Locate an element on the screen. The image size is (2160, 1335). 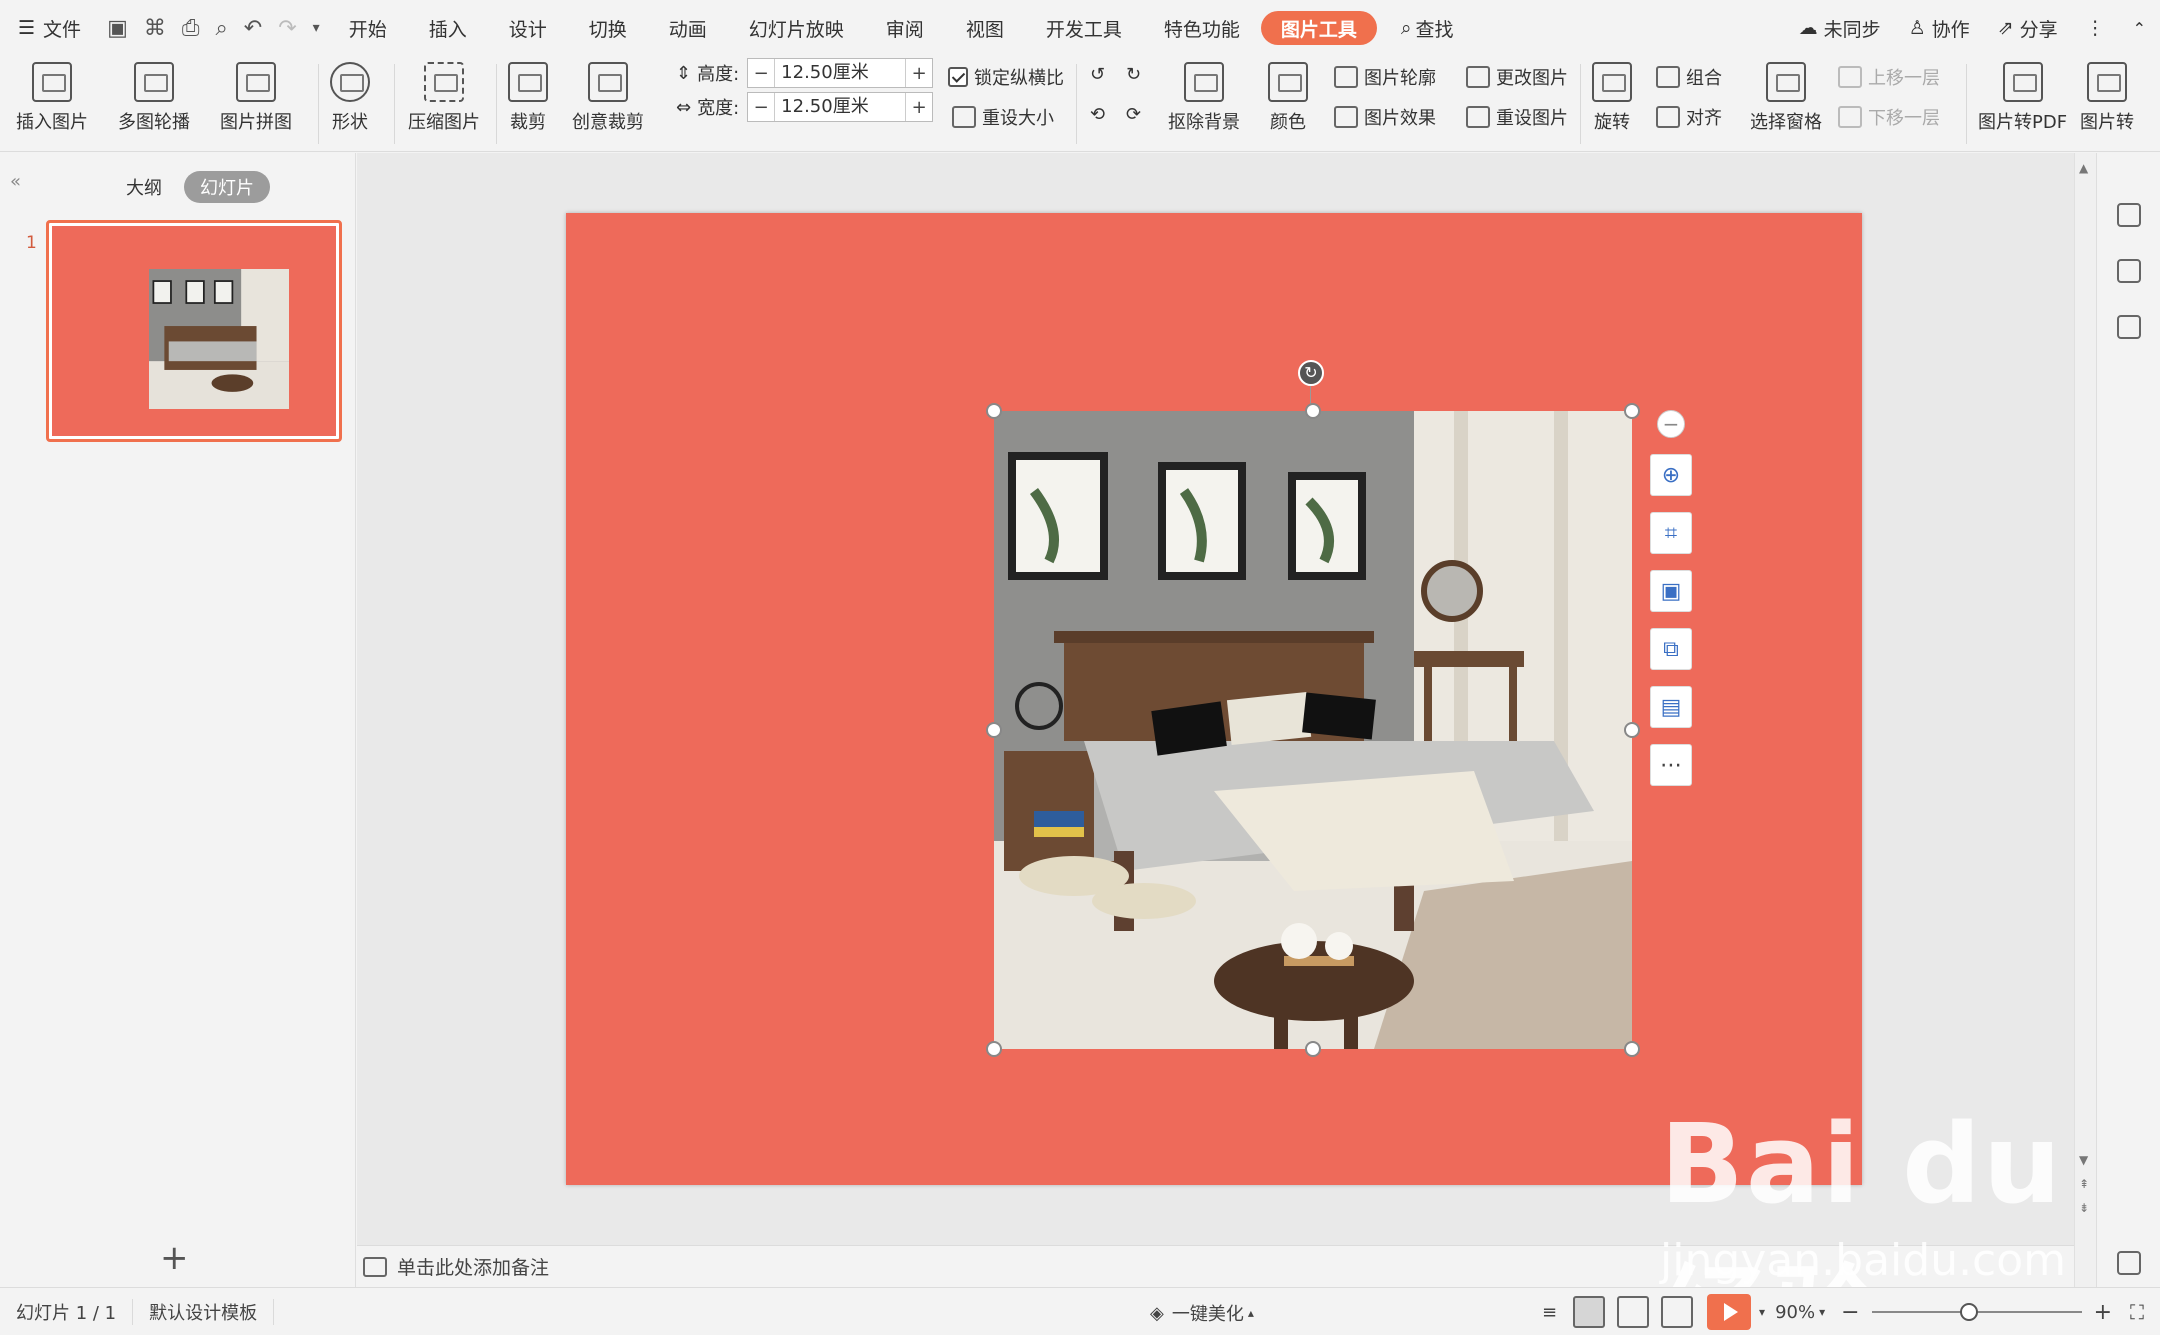
resize-handle-top-right is located at coordinates (1632, 411).